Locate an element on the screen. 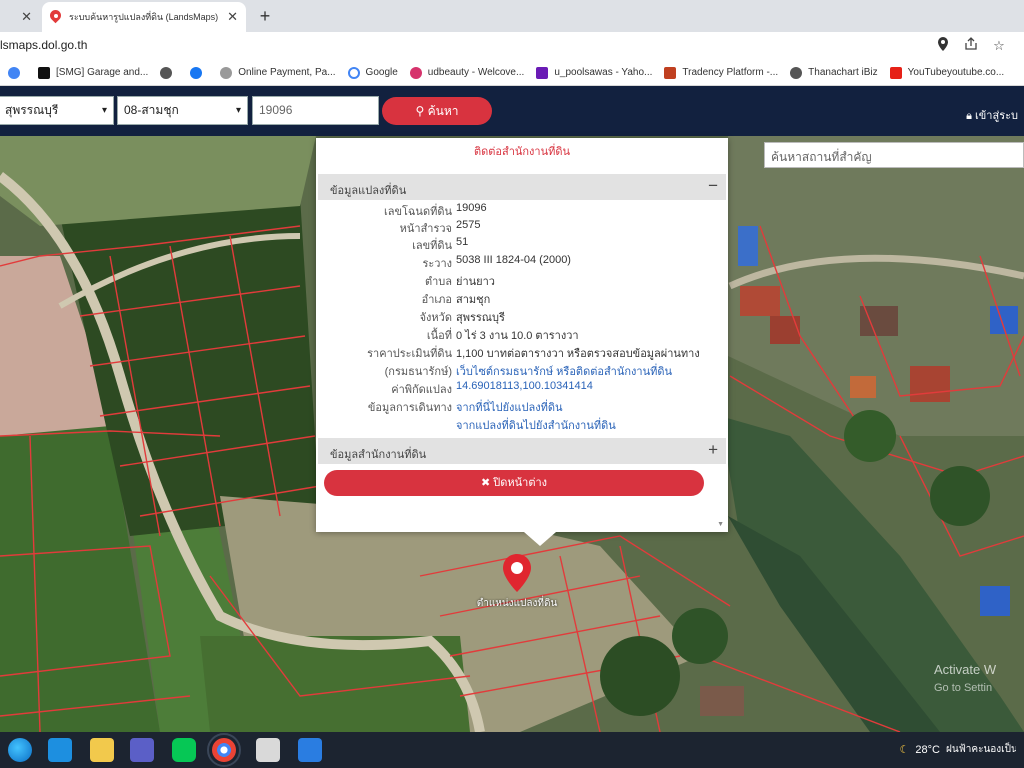 This screenshot has height=768, width=1024. parcel-row: อำเภอ สามชุก is located at coordinates (456, 300).